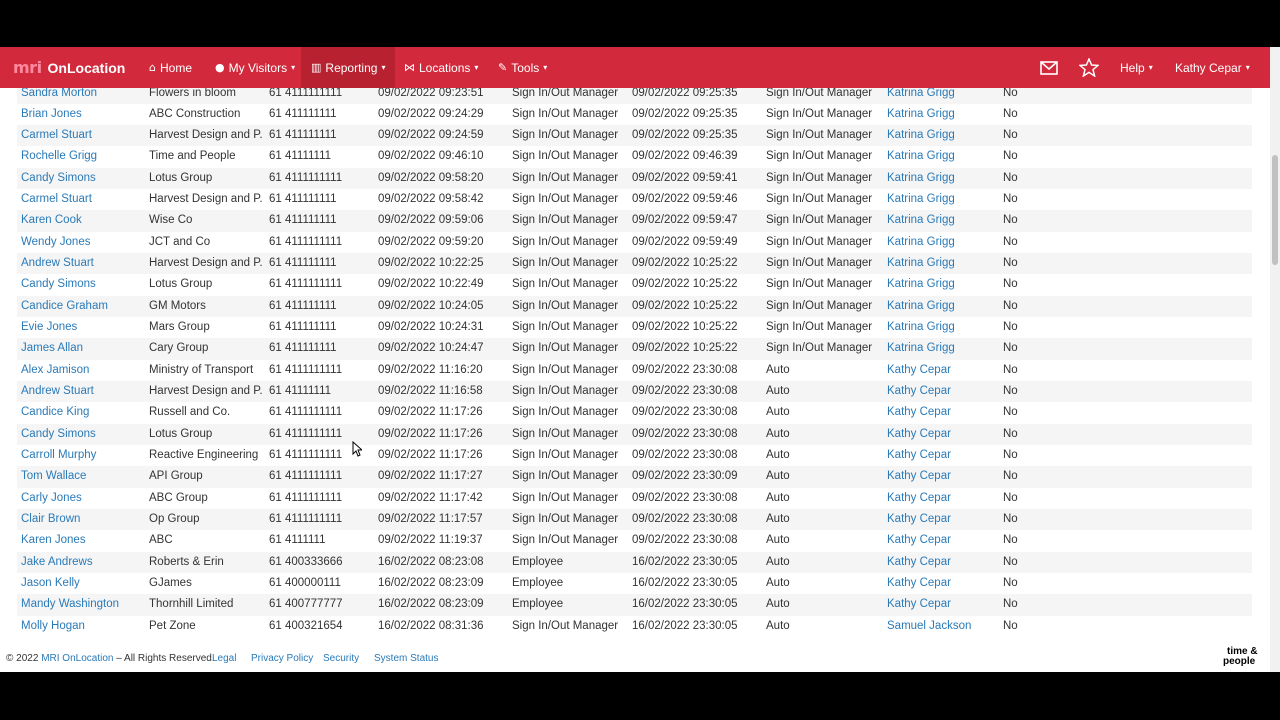 The width and height of the screenshot is (1280, 720). What do you see at coordinates (81, 242) in the screenshot?
I see `cell-name: Wendy Jones` at bounding box center [81, 242].